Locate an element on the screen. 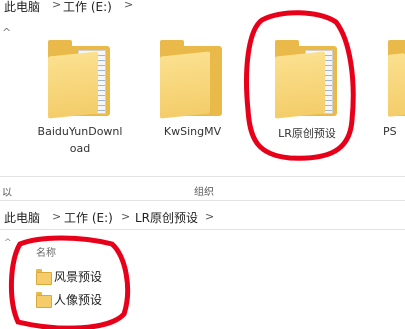  column-header-name: 名称 is located at coordinates (46, 251).